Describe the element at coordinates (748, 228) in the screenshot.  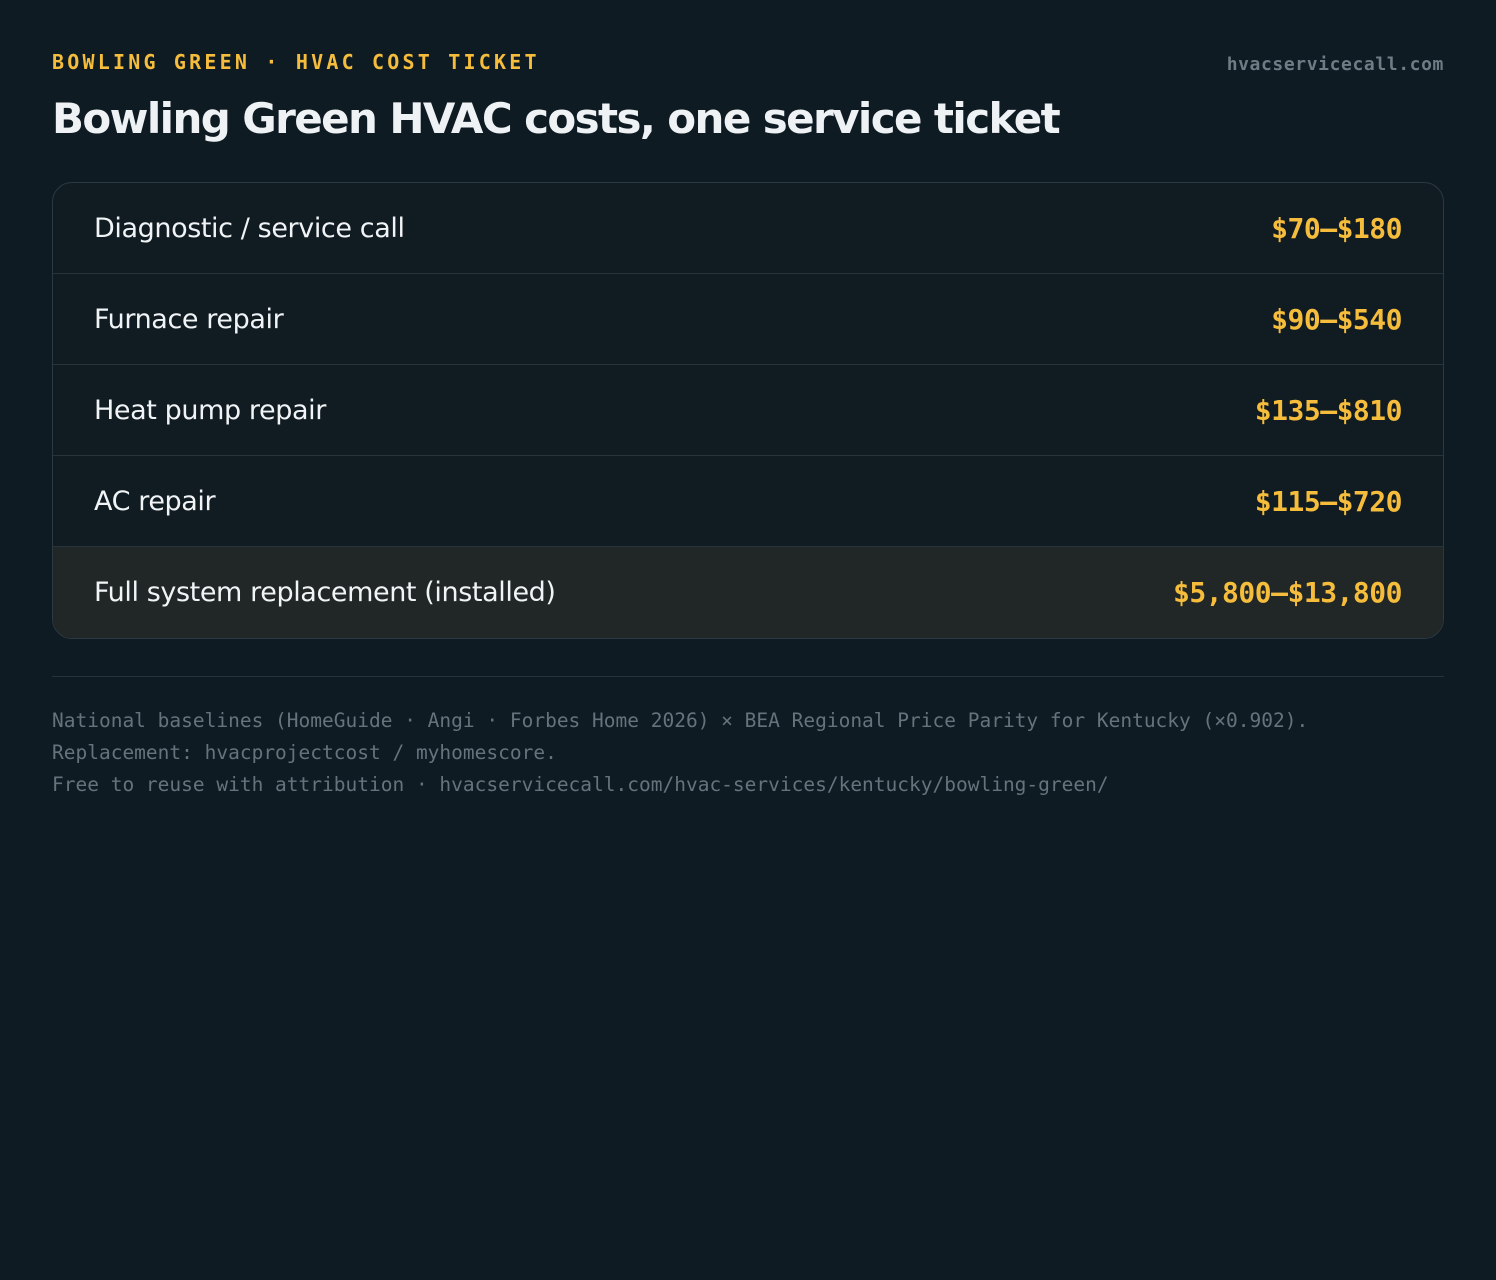
I see `ticket-row-diagnostic: Diagnostic / service call $70–$180` at that location.